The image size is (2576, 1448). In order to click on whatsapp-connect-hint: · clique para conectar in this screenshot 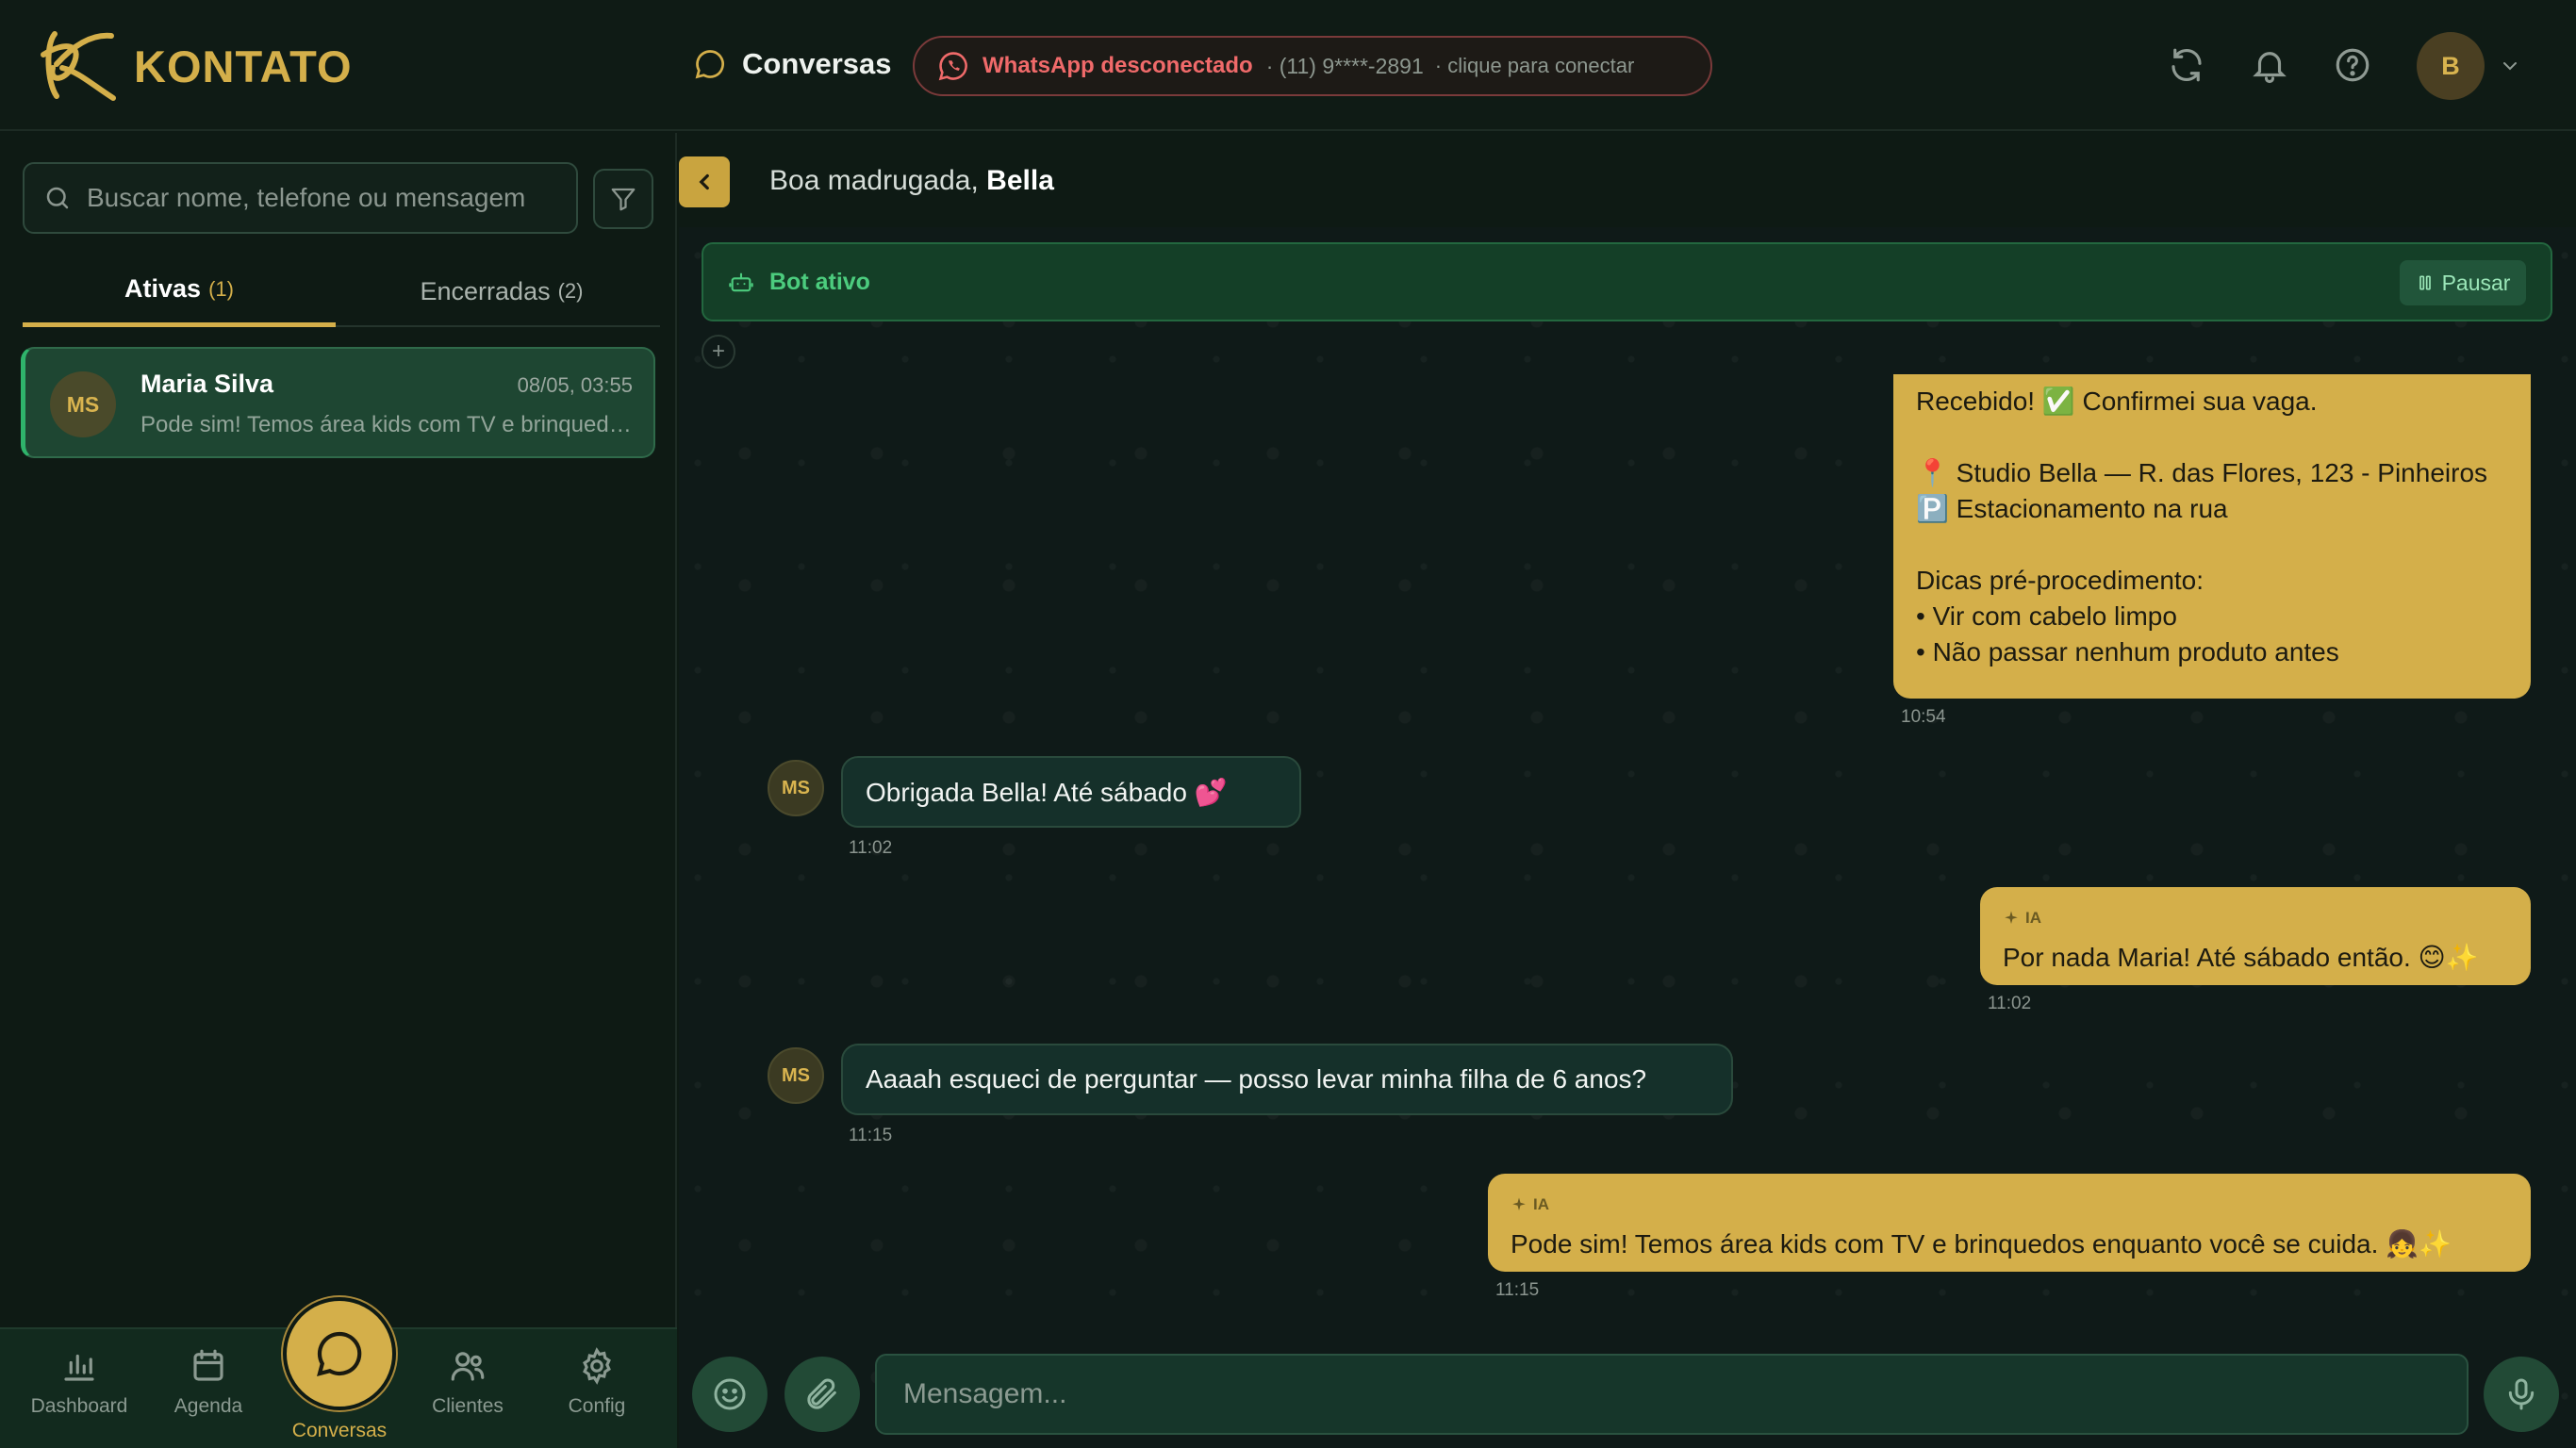, I will do `click(1534, 65)`.